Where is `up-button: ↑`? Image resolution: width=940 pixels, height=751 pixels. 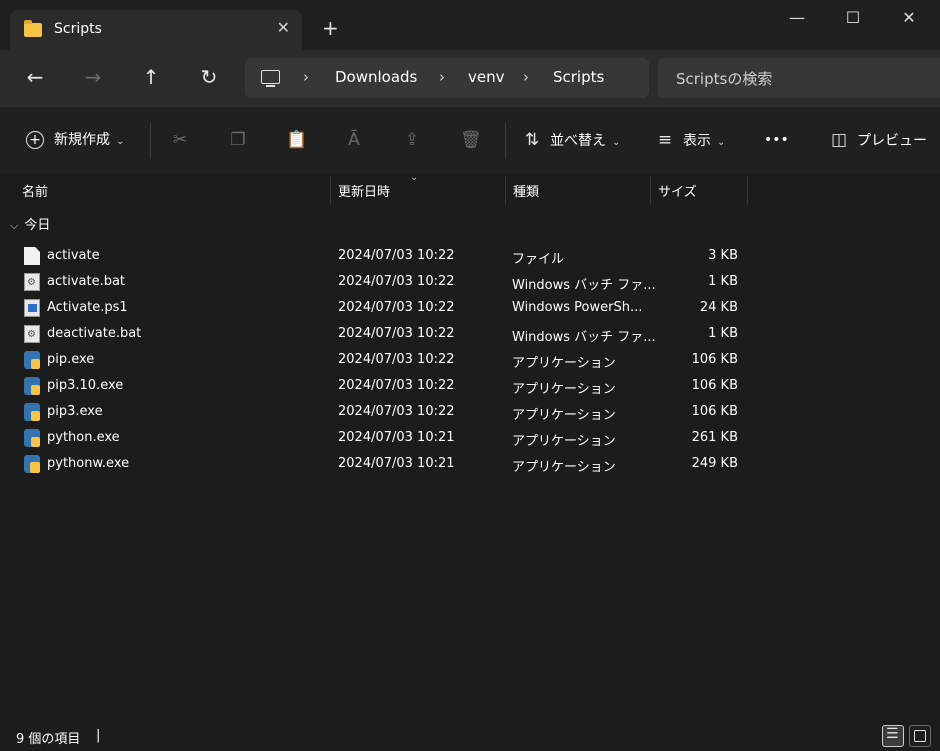 up-button: ↑ is located at coordinates (151, 77).